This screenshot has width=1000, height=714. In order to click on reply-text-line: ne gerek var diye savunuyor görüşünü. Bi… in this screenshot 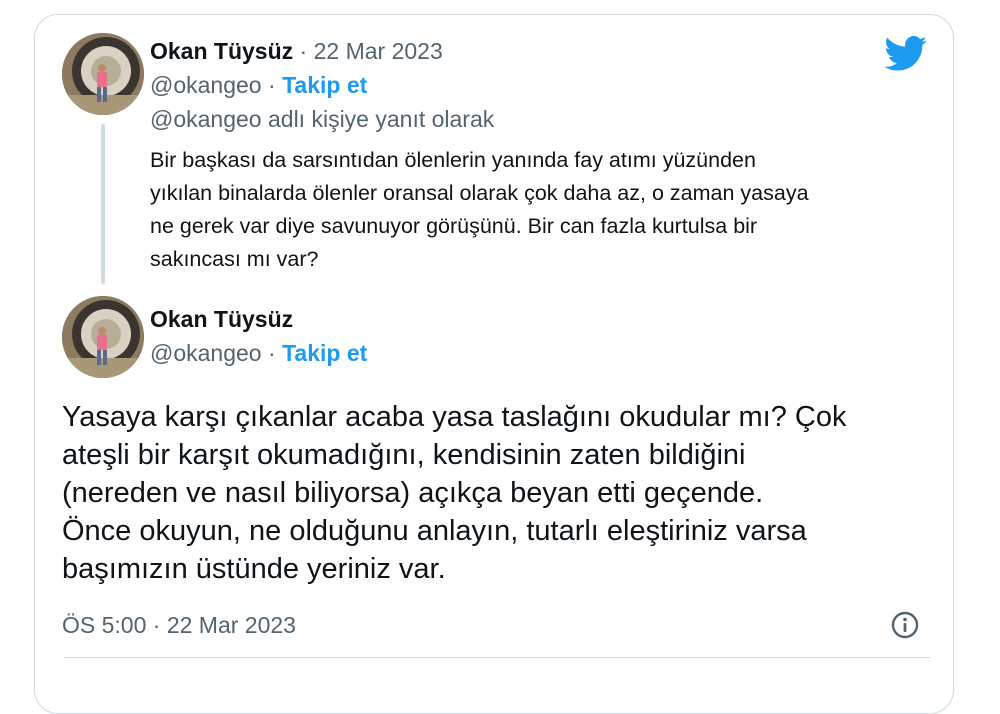, I will do `click(454, 226)`.